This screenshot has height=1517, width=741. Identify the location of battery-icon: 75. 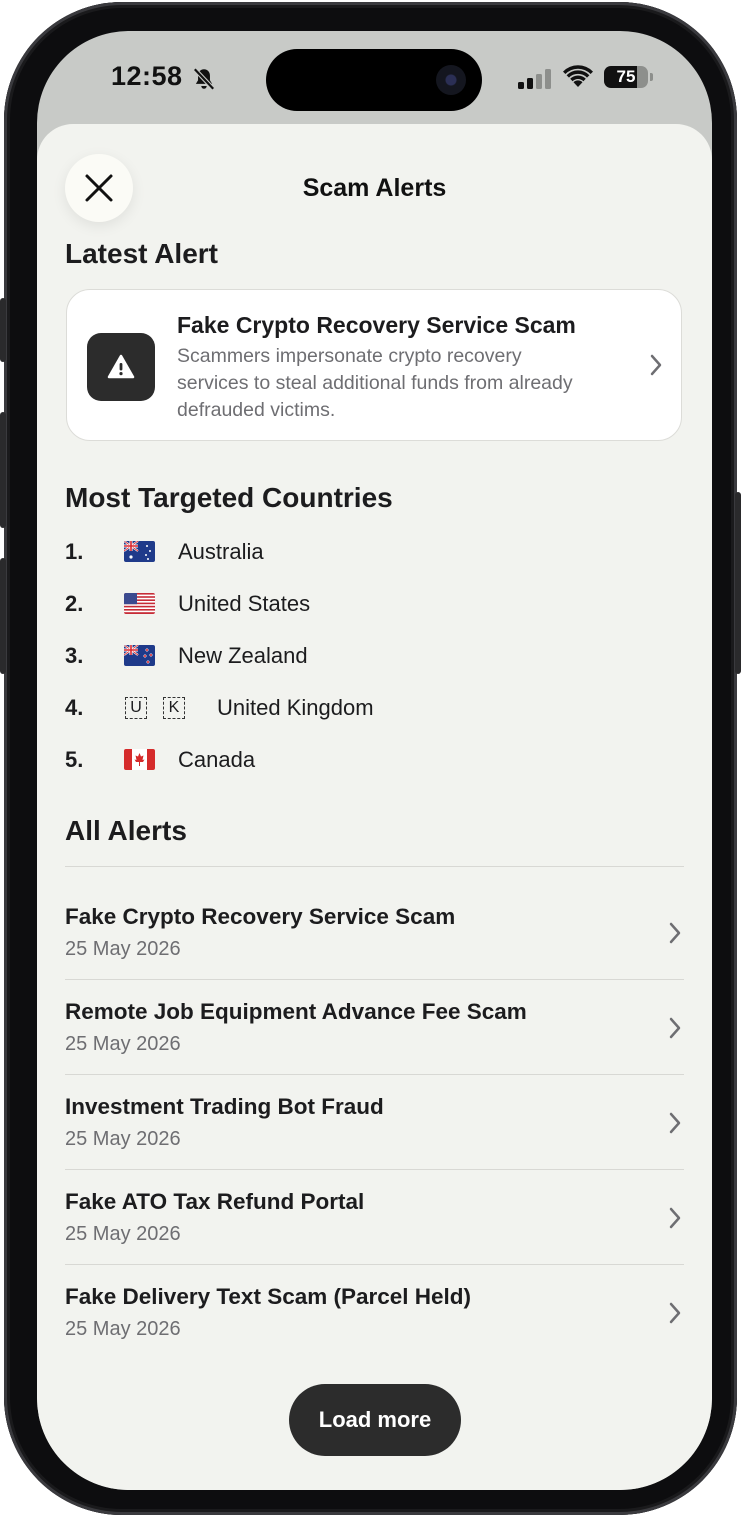
(626, 77).